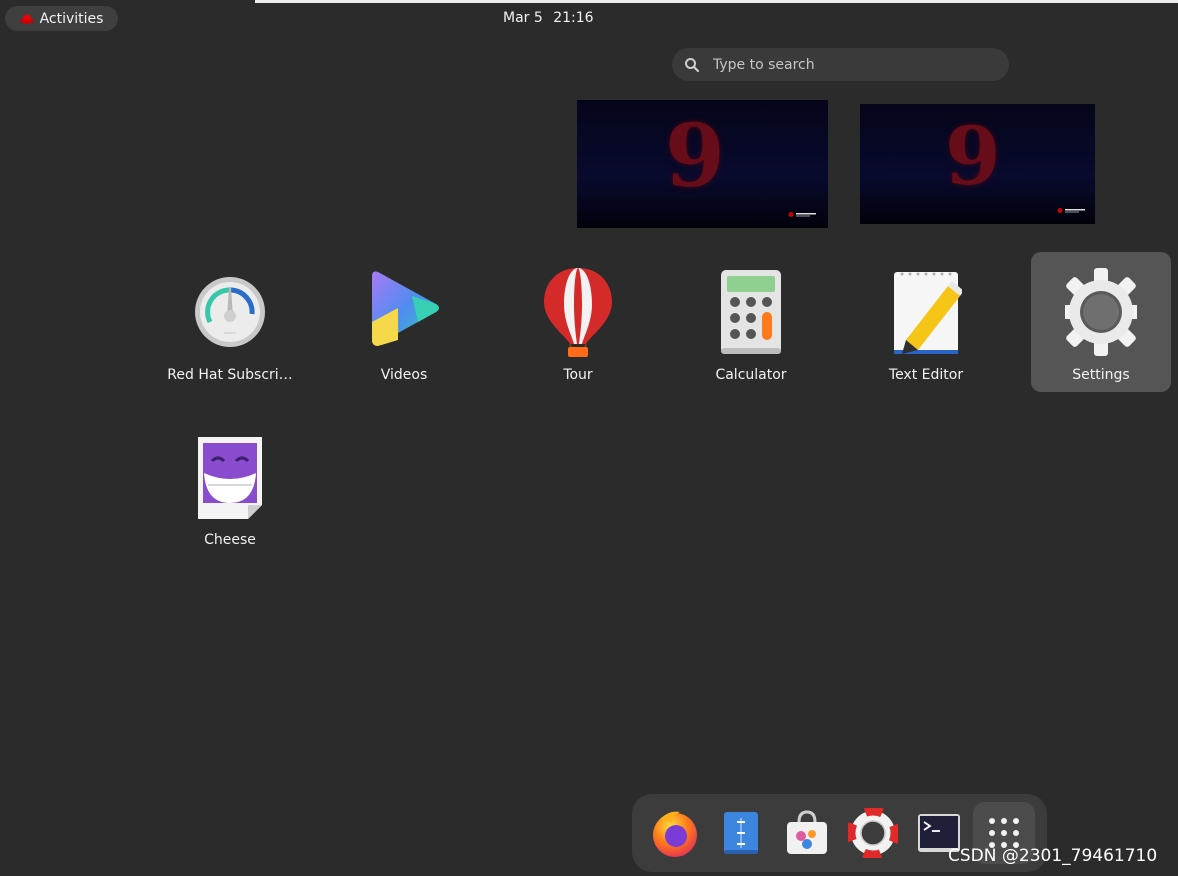  What do you see at coordinates (578, 375) in the screenshot?
I see `app-label: Tour` at bounding box center [578, 375].